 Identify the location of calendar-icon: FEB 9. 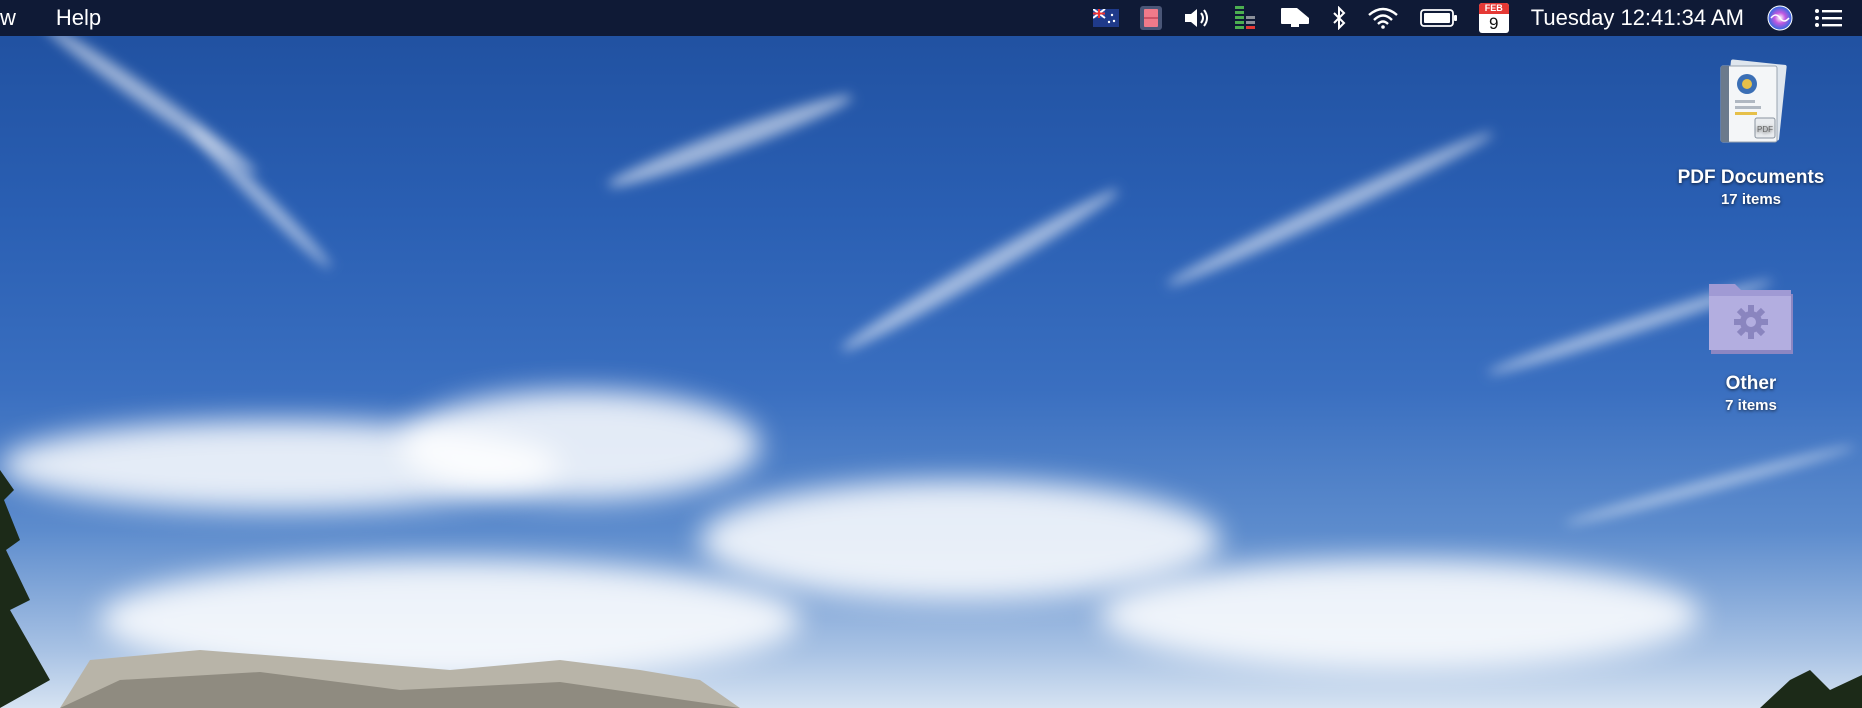
(1494, 18).